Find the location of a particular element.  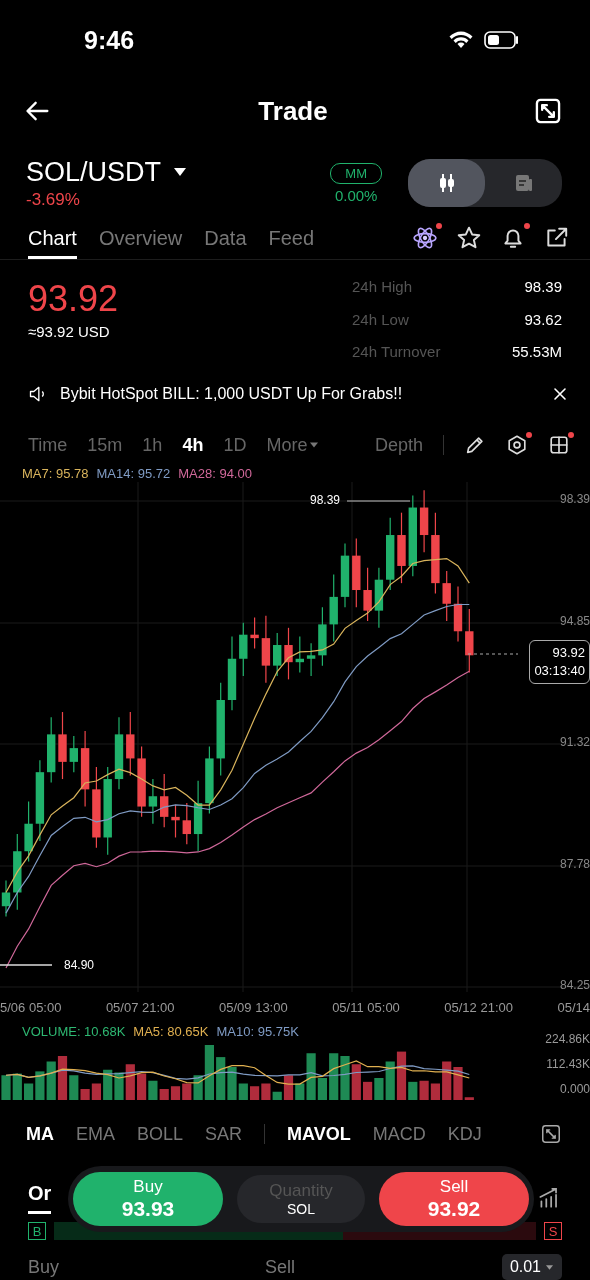

price-change: -3.69% is located at coordinates (53, 199).